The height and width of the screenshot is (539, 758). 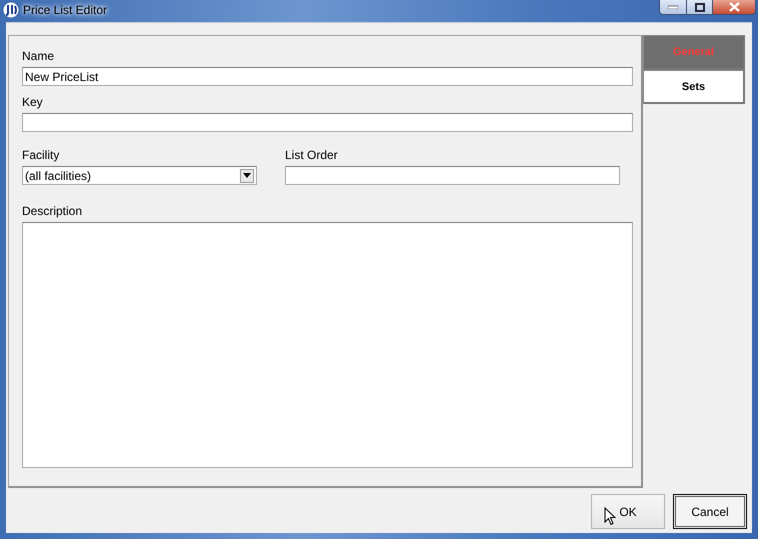 I want to click on minimize-button, so click(x=673, y=7).